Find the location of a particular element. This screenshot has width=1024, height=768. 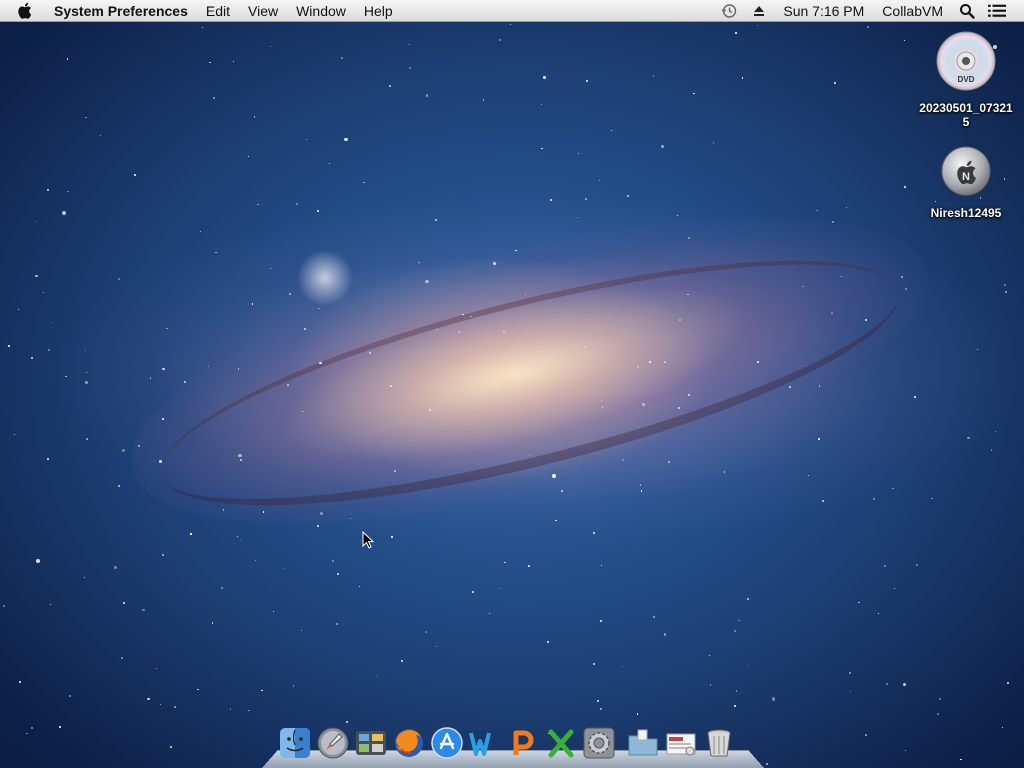

dock-launchpad is located at coordinates (333, 744).